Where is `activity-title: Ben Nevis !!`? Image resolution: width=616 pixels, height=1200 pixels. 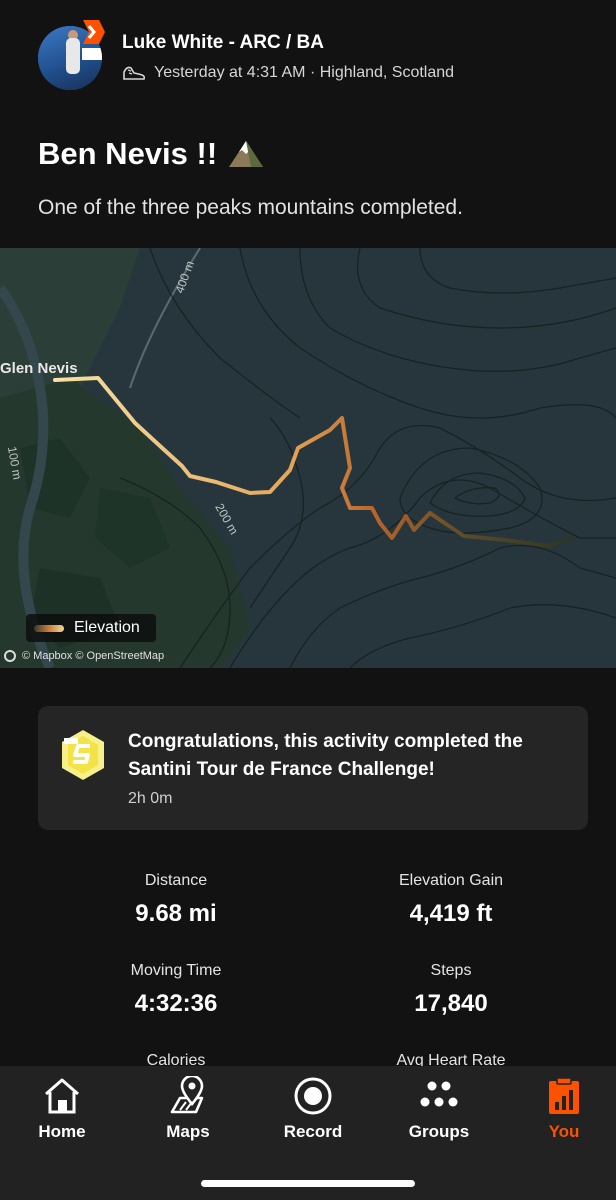
activity-title: Ben Nevis !! is located at coordinates (151, 154).